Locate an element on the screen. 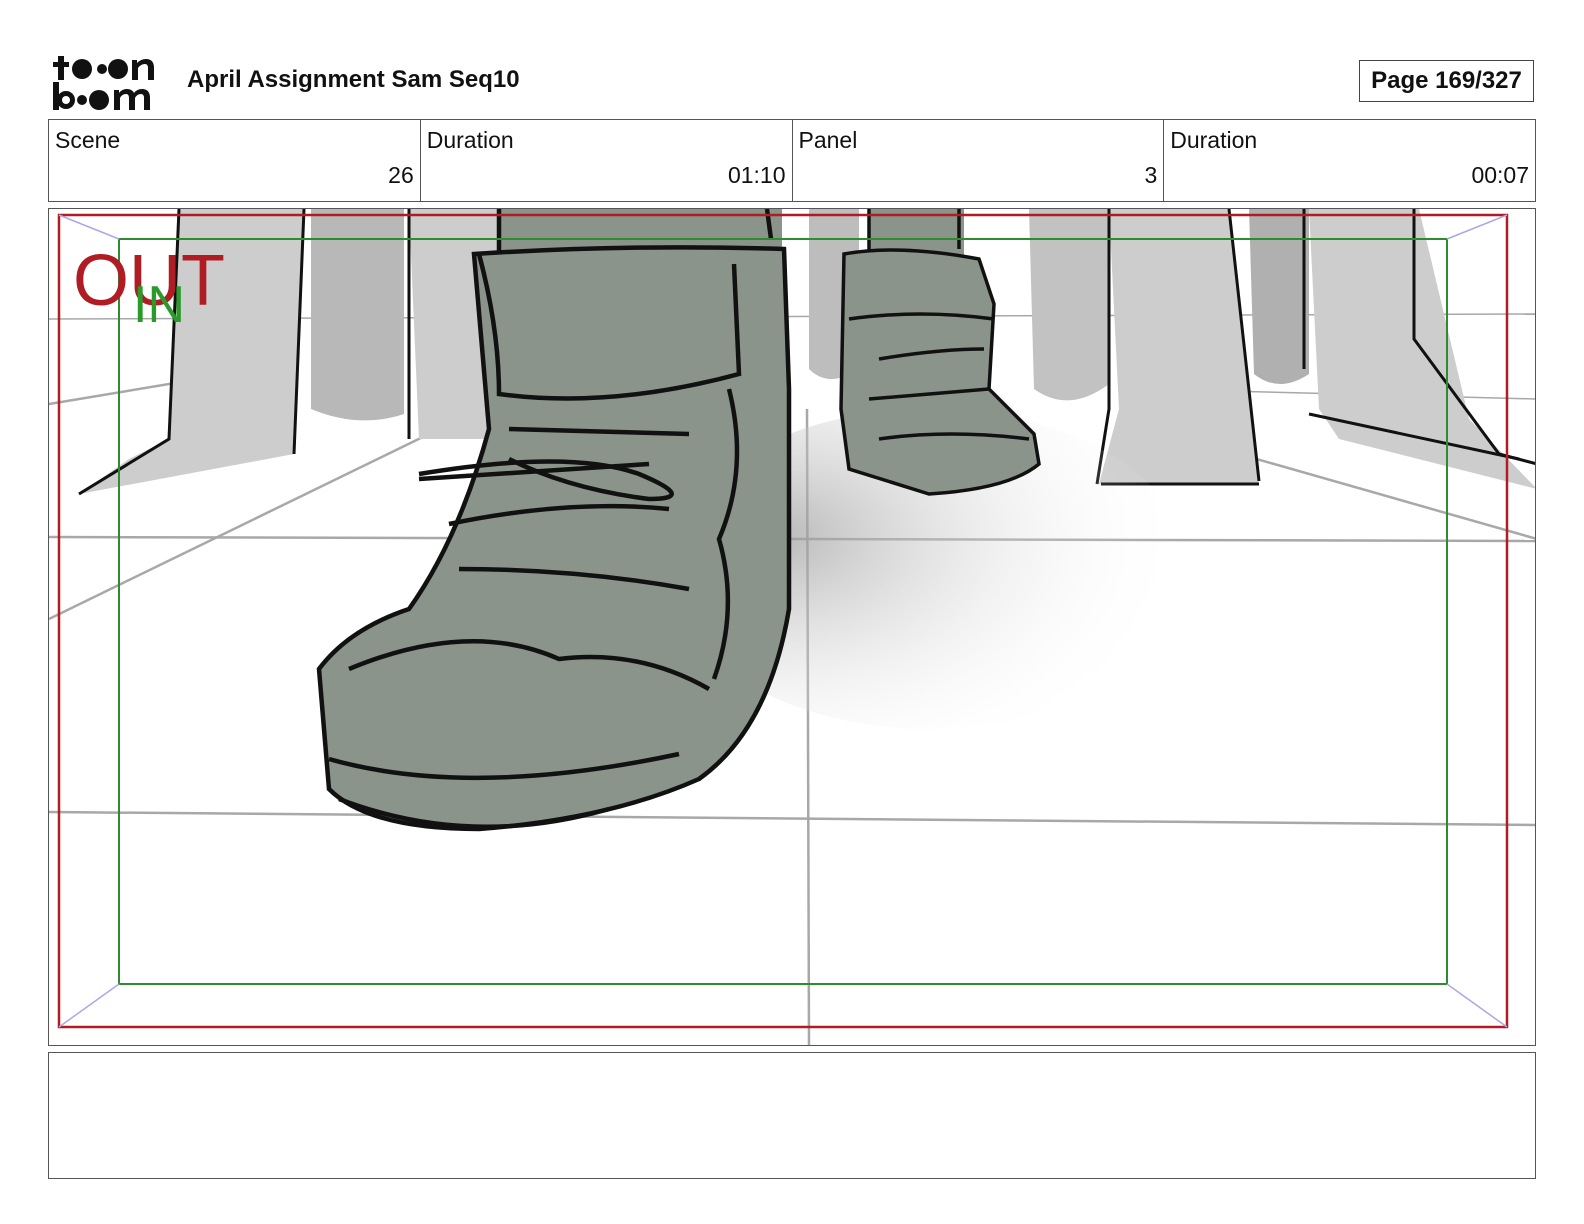 This screenshot has height=1224, width=1584. scene-label: Scene is located at coordinates (88, 140).